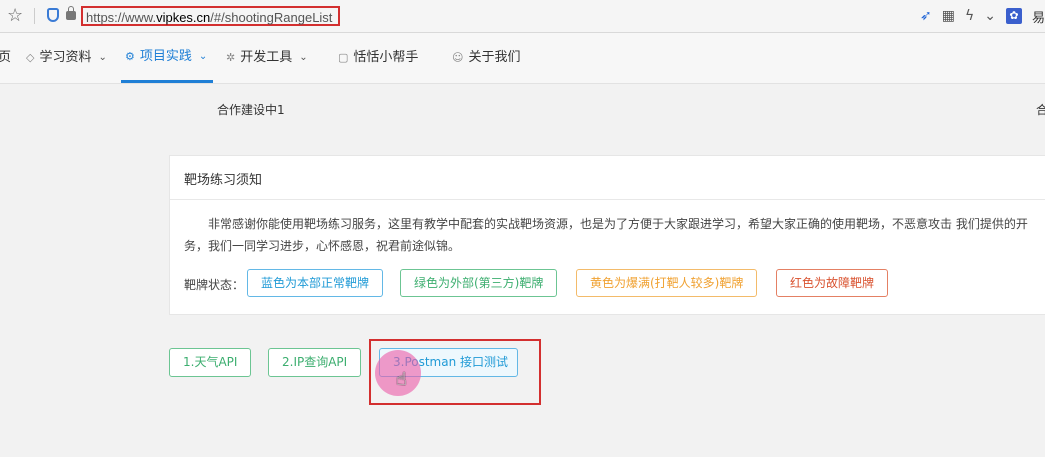 Image resolution: width=1045 pixels, height=457 pixels. I want to click on nav-item-label: 关于我们, so click(494, 57).